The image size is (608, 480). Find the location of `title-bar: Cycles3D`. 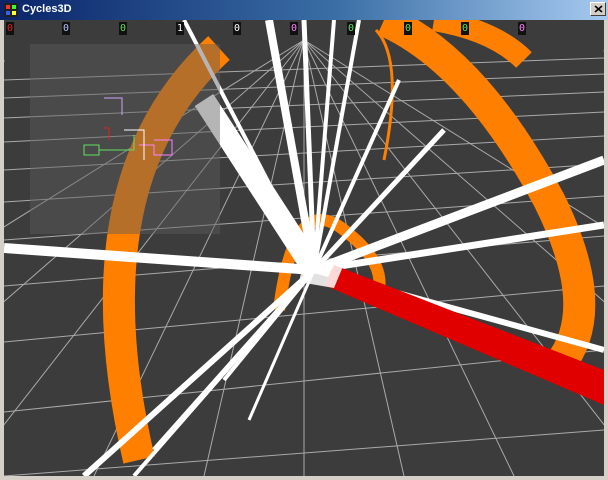

title-bar: Cycles3D is located at coordinates (304, 10).